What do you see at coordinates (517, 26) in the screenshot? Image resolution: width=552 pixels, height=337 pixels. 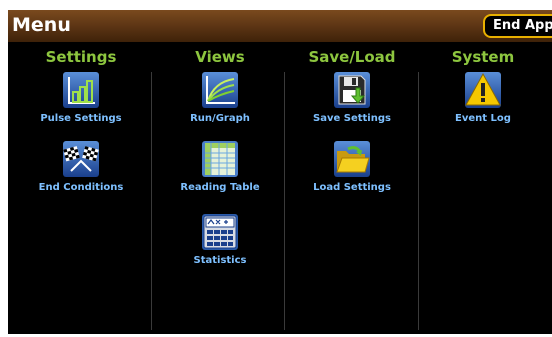 I see `end-app-button: End App` at bounding box center [517, 26].